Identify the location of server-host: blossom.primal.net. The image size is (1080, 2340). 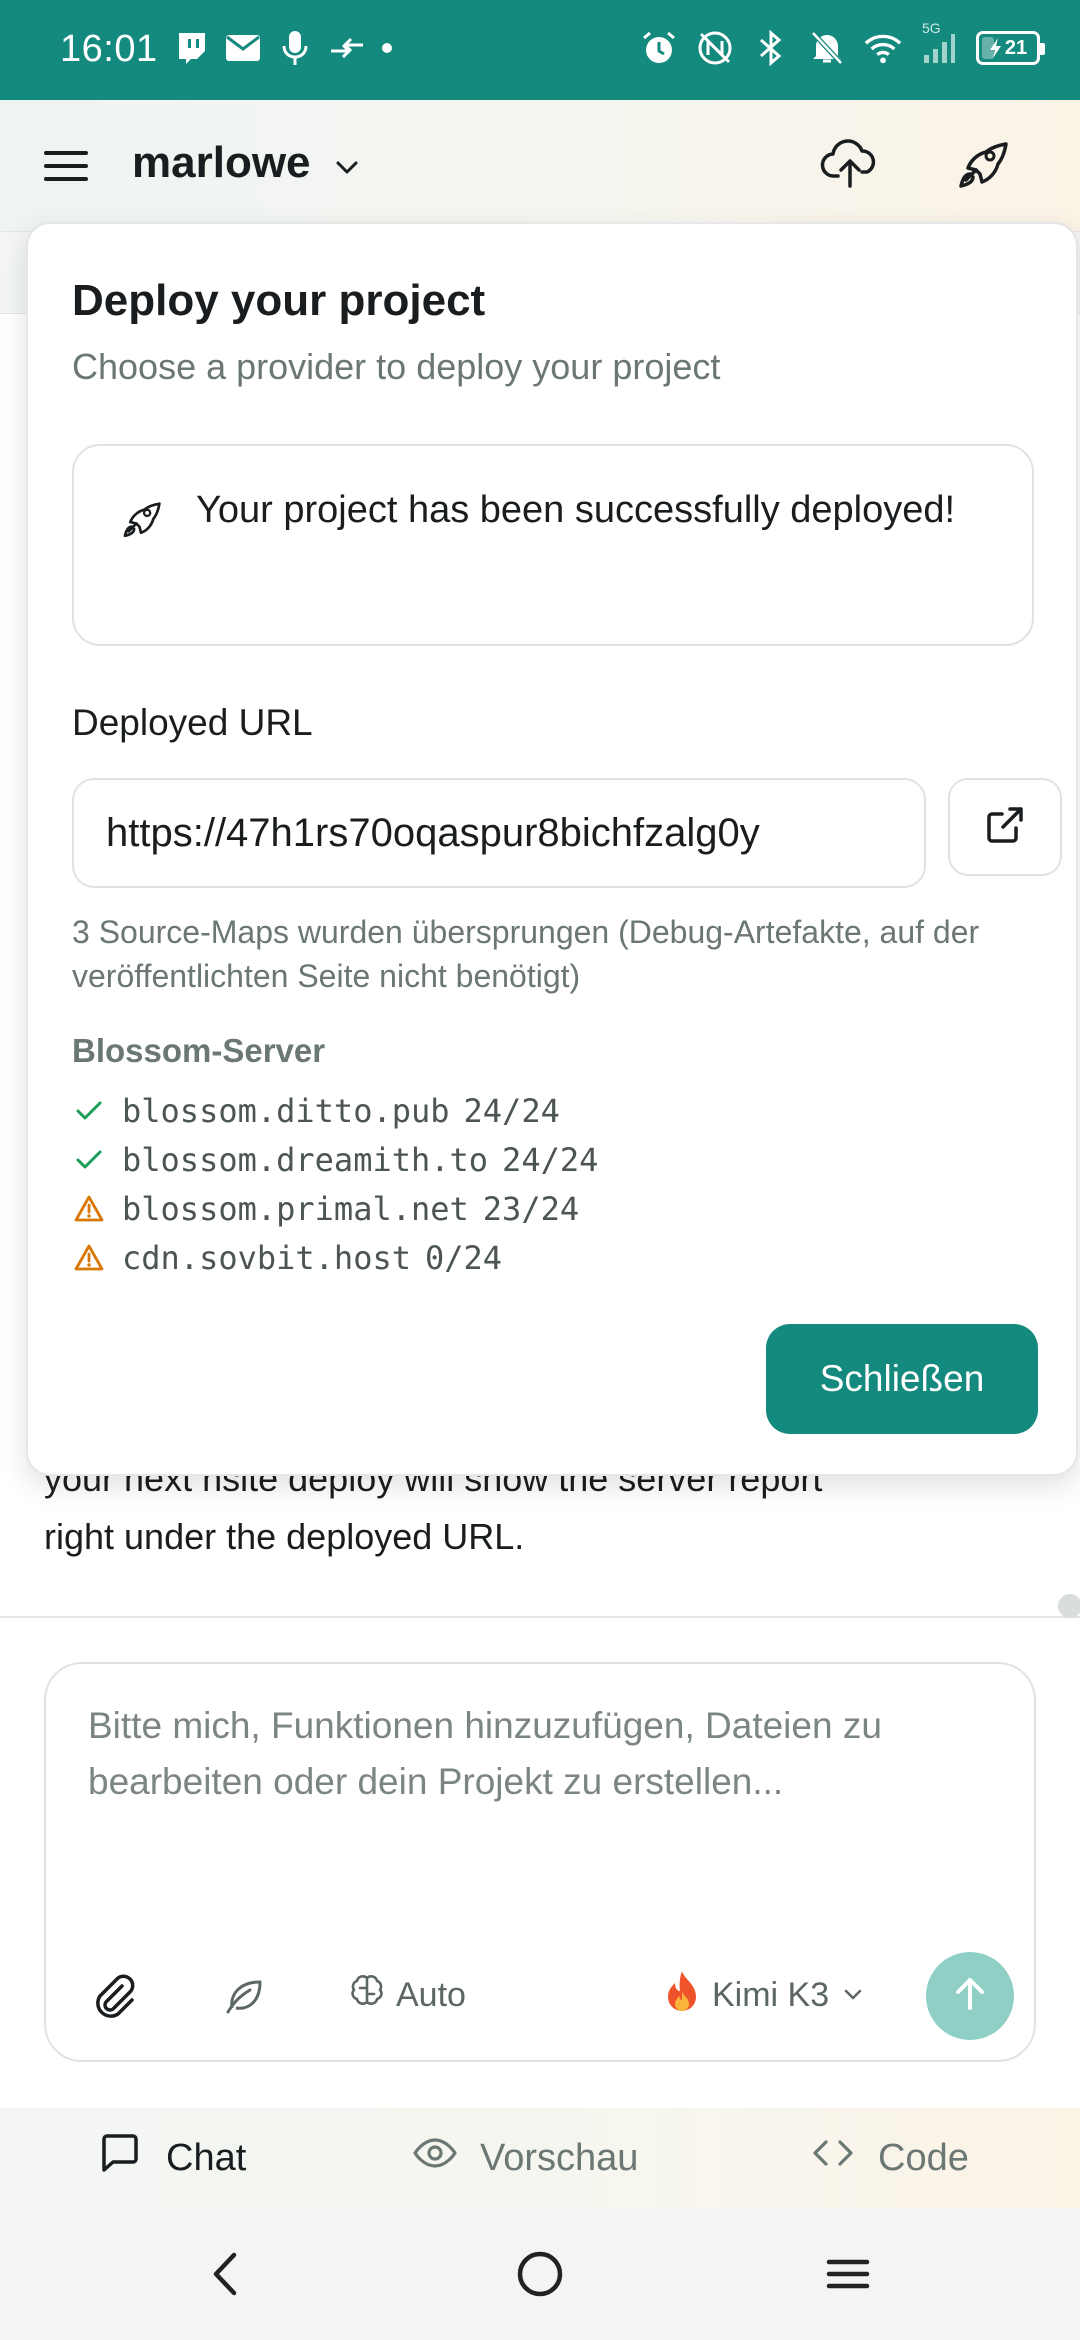
(295, 1208).